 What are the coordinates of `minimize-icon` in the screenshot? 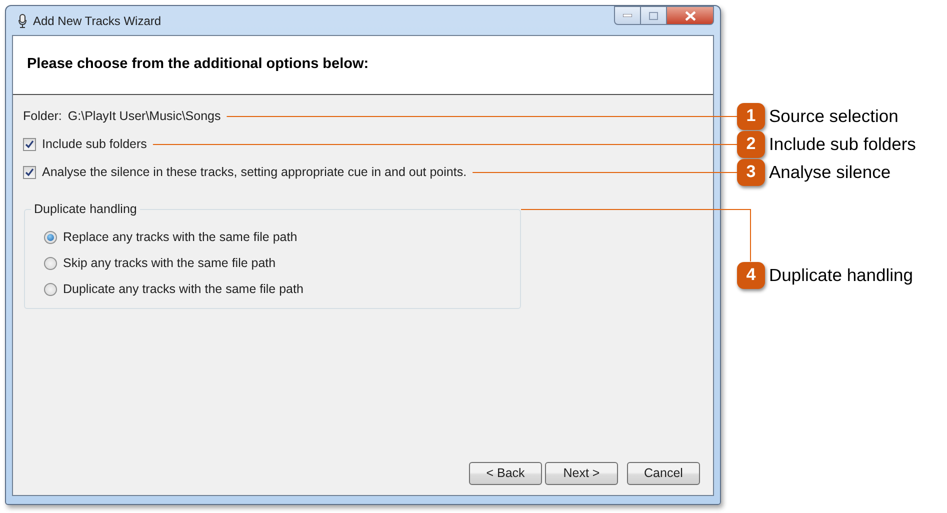 It's located at (627, 15).